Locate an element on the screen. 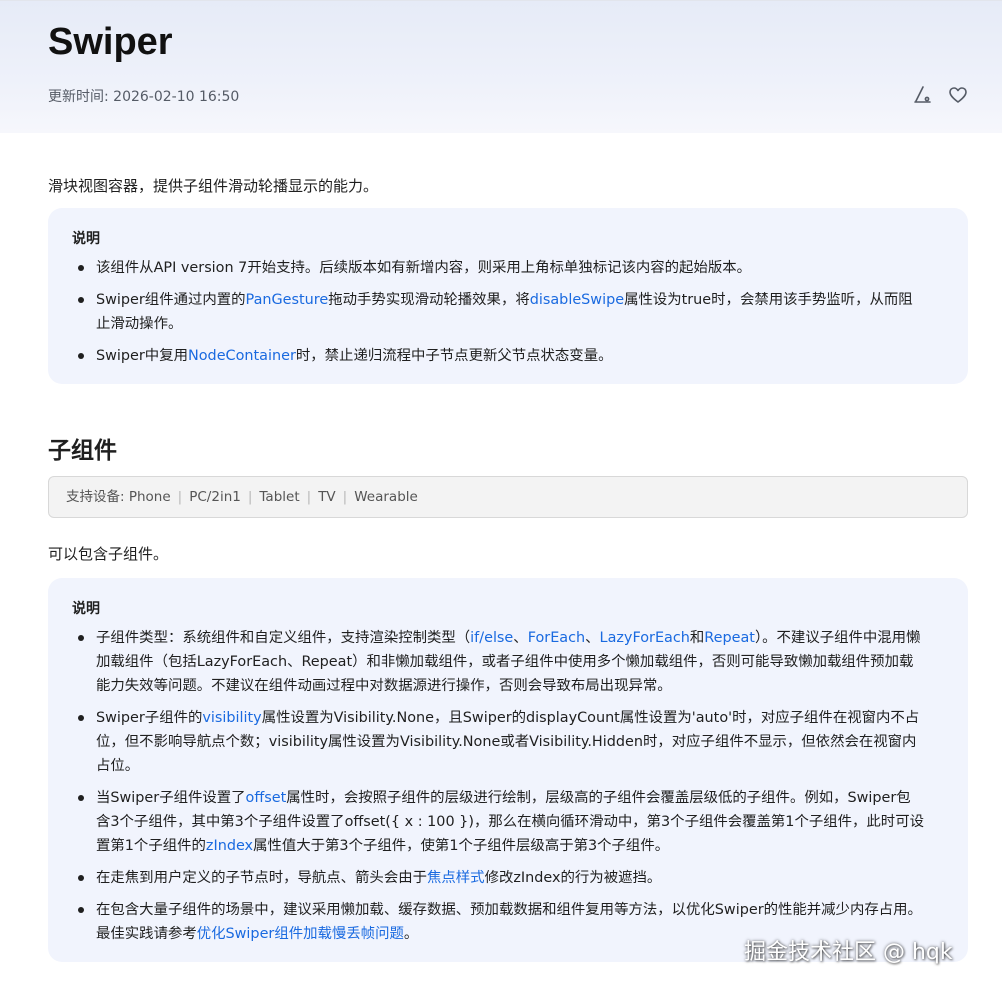 This screenshot has height=992, width=1002. doc-link: visibility is located at coordinates (231, 718).